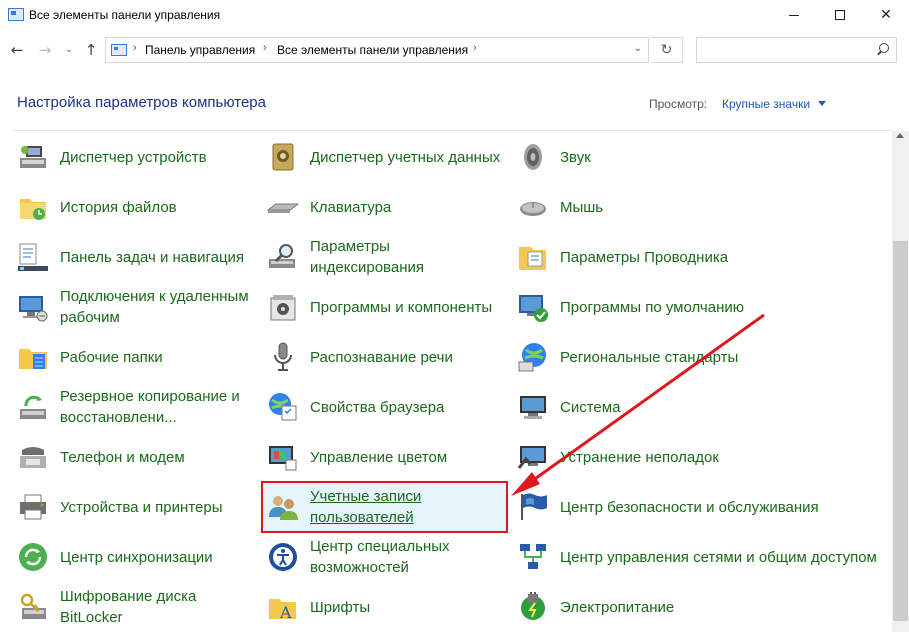  What do you see at coordinates (701, 207) in the screenshot?
I see `item-mouse: Мышь` at bounding box center [701, 207].